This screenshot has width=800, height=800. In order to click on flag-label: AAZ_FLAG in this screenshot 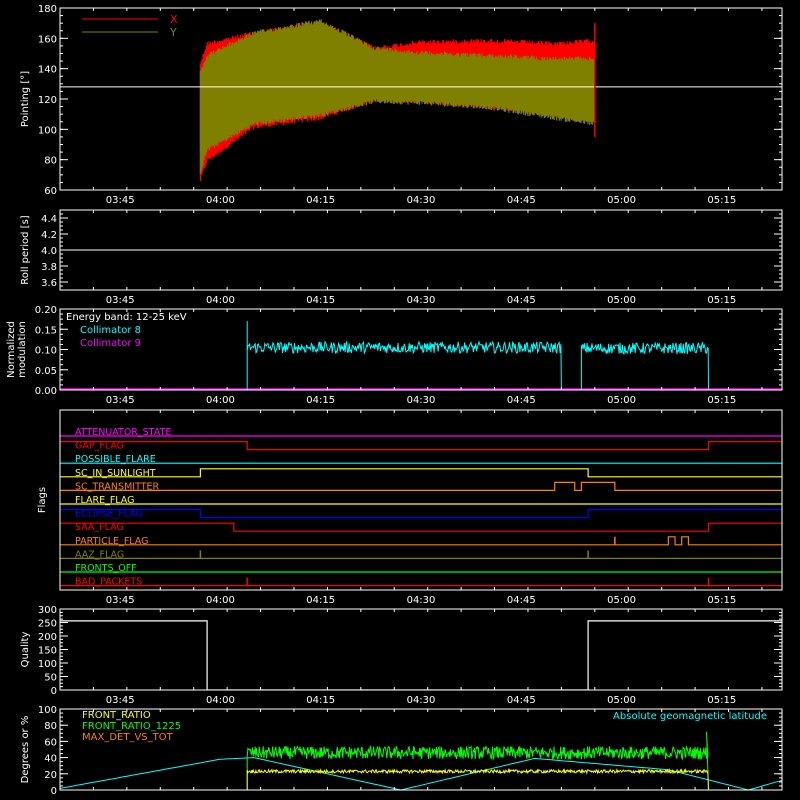, I will do `click(99, 554)`.